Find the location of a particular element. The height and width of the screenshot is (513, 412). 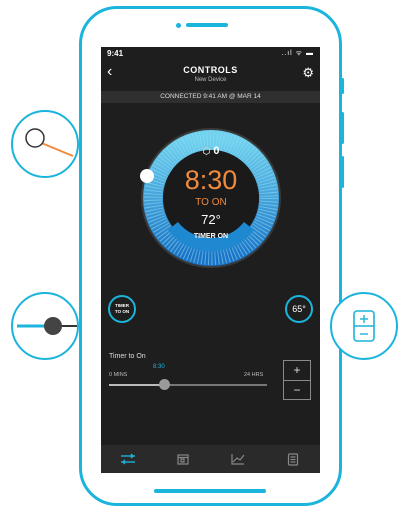

callout-stepper is located at coordinates (364, 326).